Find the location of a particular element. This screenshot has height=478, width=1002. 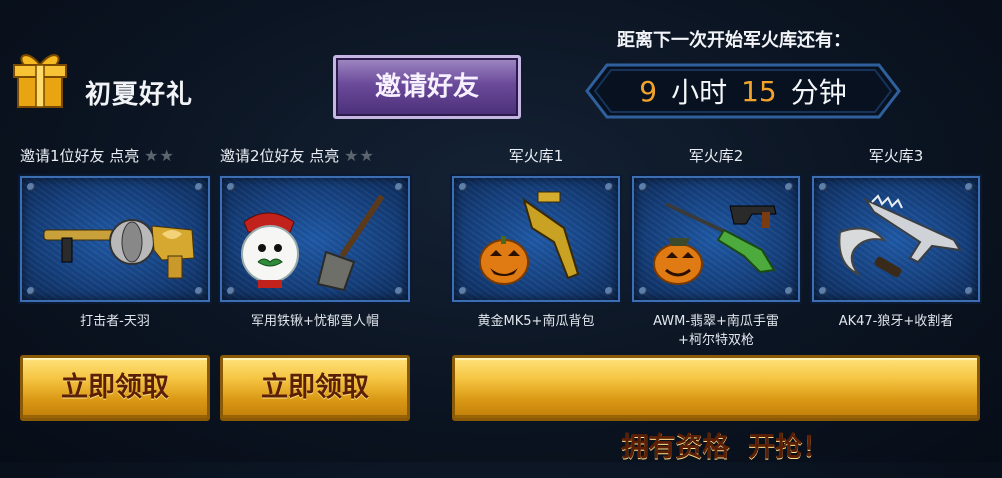

reward-1-caption: 打击者-天羽 is located at coordinates (115, 321).